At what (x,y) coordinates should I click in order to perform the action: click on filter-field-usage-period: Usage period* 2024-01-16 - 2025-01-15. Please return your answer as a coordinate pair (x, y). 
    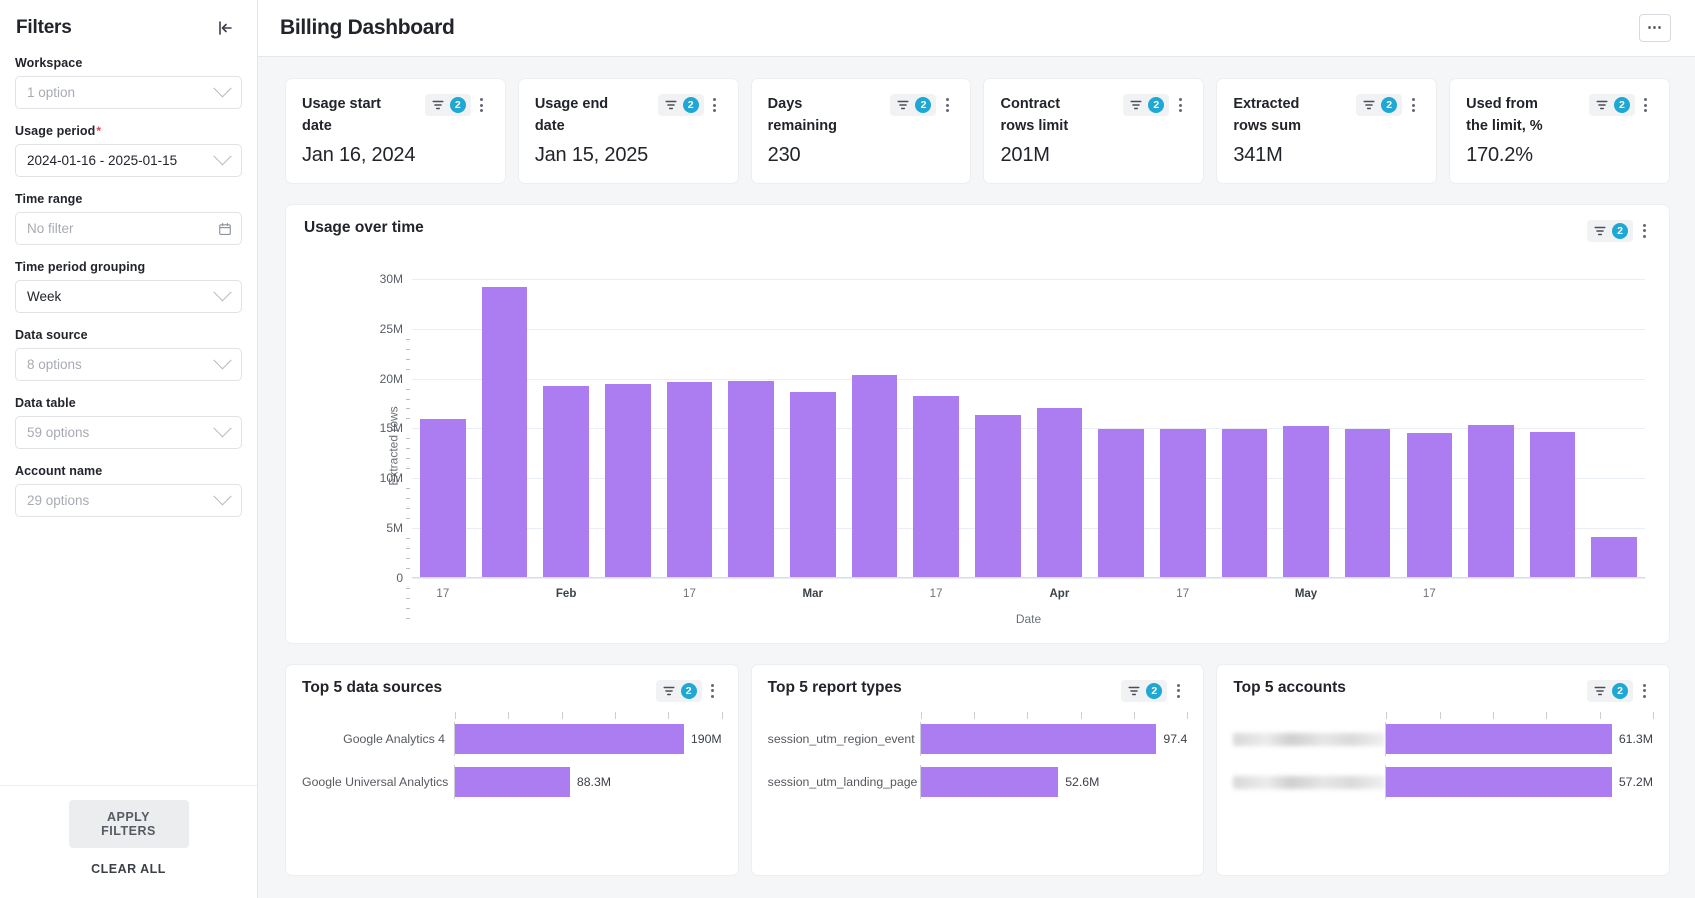
    Looking at the image, I should click on (128, 150).